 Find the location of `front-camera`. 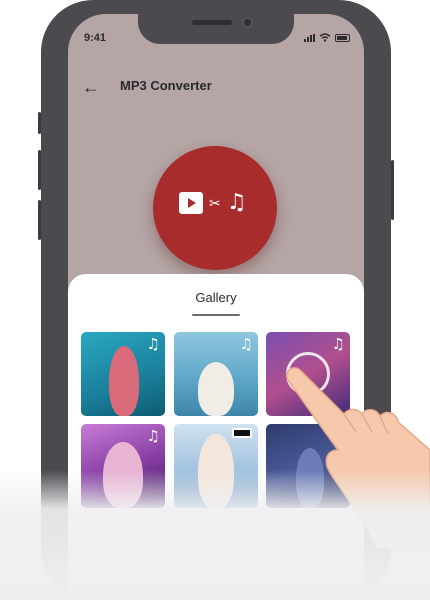

front-camera is located at coordinates (247, 22).